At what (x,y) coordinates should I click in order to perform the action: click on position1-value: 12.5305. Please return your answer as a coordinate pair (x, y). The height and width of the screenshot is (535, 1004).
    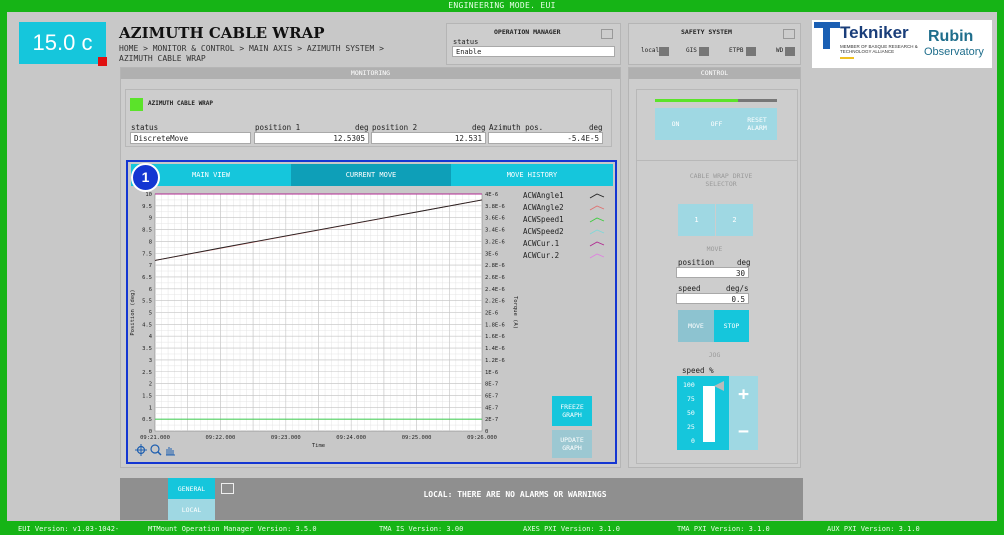
    Looking at the image, I should click on (311, 138).